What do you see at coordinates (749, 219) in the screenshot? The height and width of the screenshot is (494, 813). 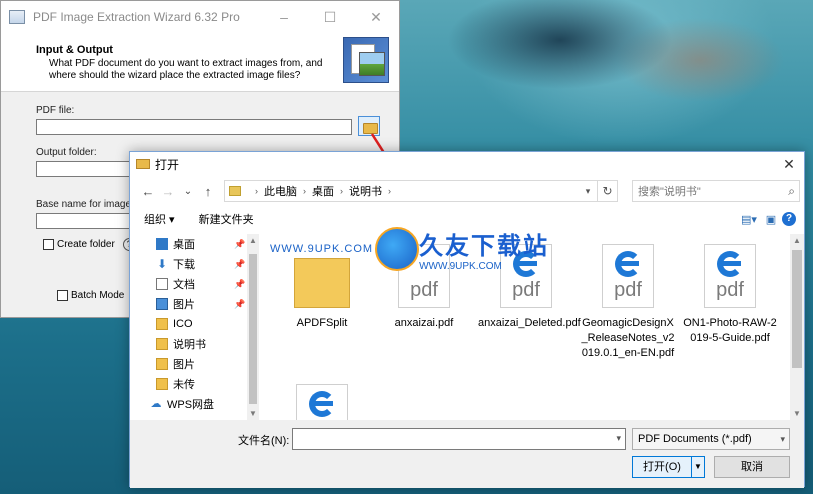 I see `view-mode-icon: ▤▾` at bounding box center [749, 219].